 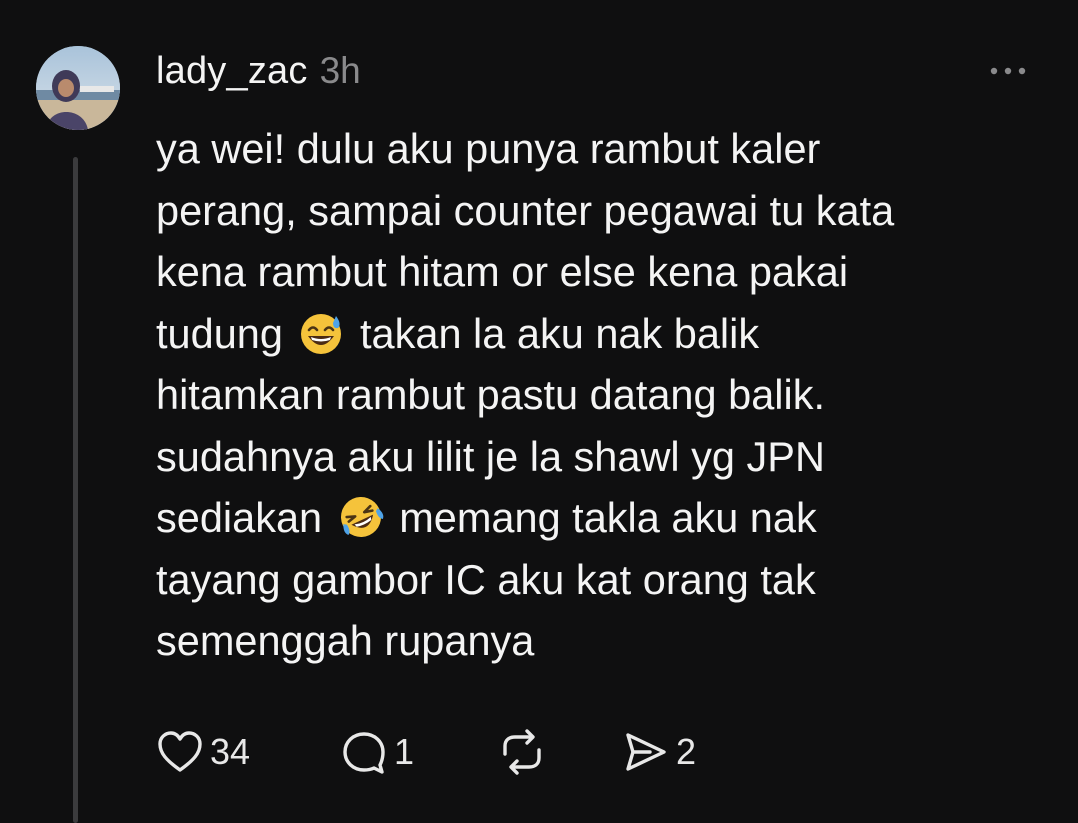 I want to click on post-text-line: kena rambut hitam or else kena pakai, so click(x=502, y=271).